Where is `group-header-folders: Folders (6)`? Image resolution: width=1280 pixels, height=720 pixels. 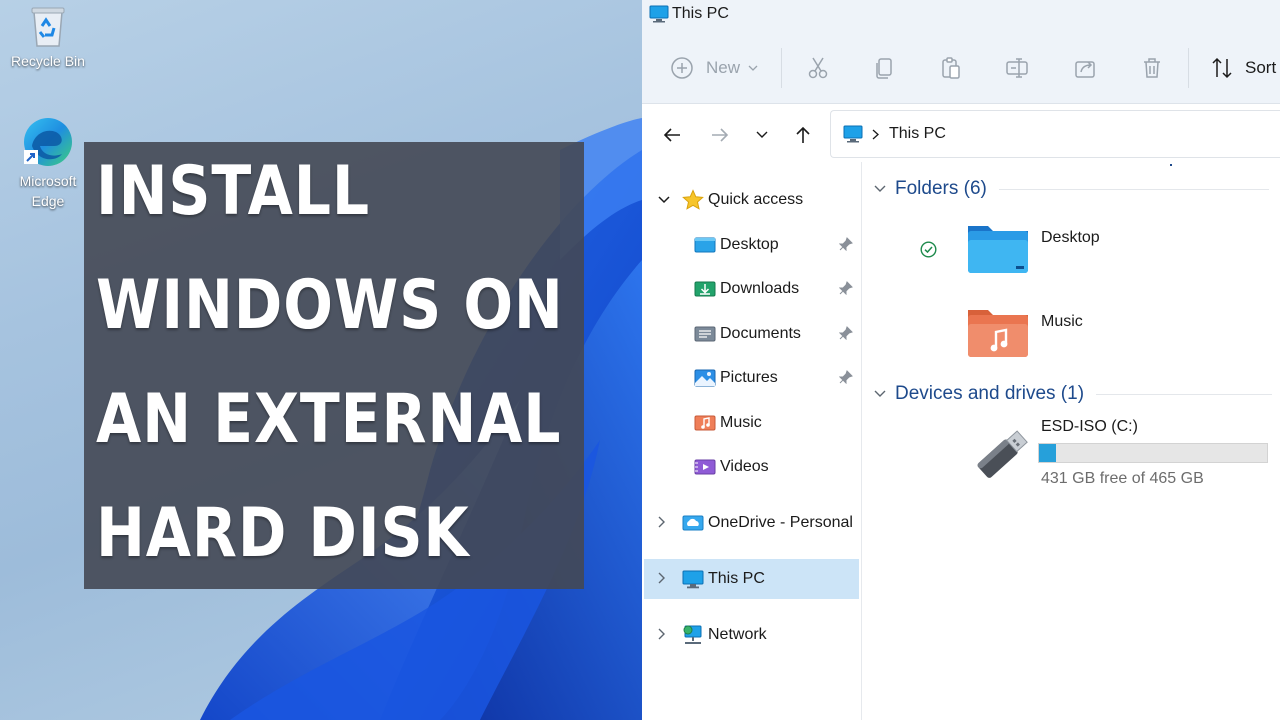
group-header-folders: Folders (6) is located at coordinates (1071, 189).